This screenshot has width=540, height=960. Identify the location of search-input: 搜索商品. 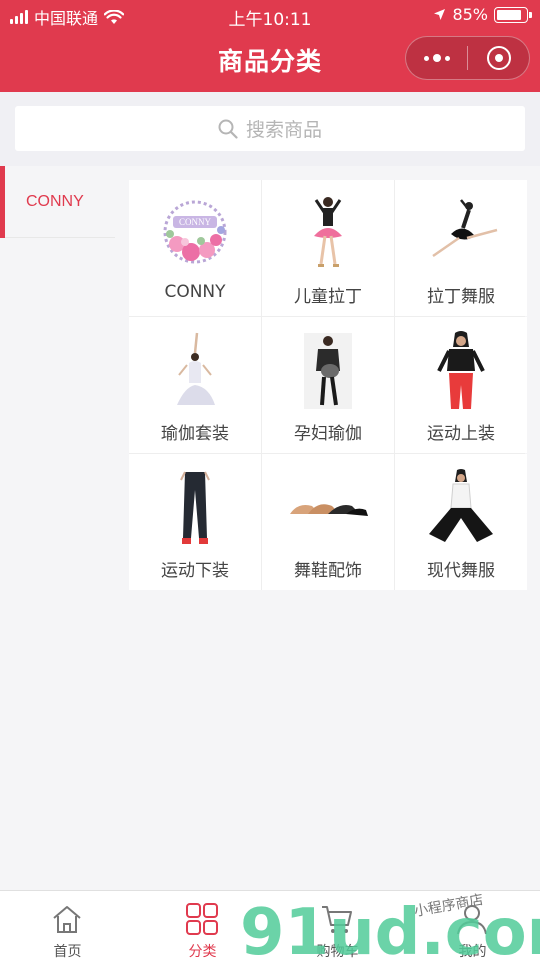
(270, 128).